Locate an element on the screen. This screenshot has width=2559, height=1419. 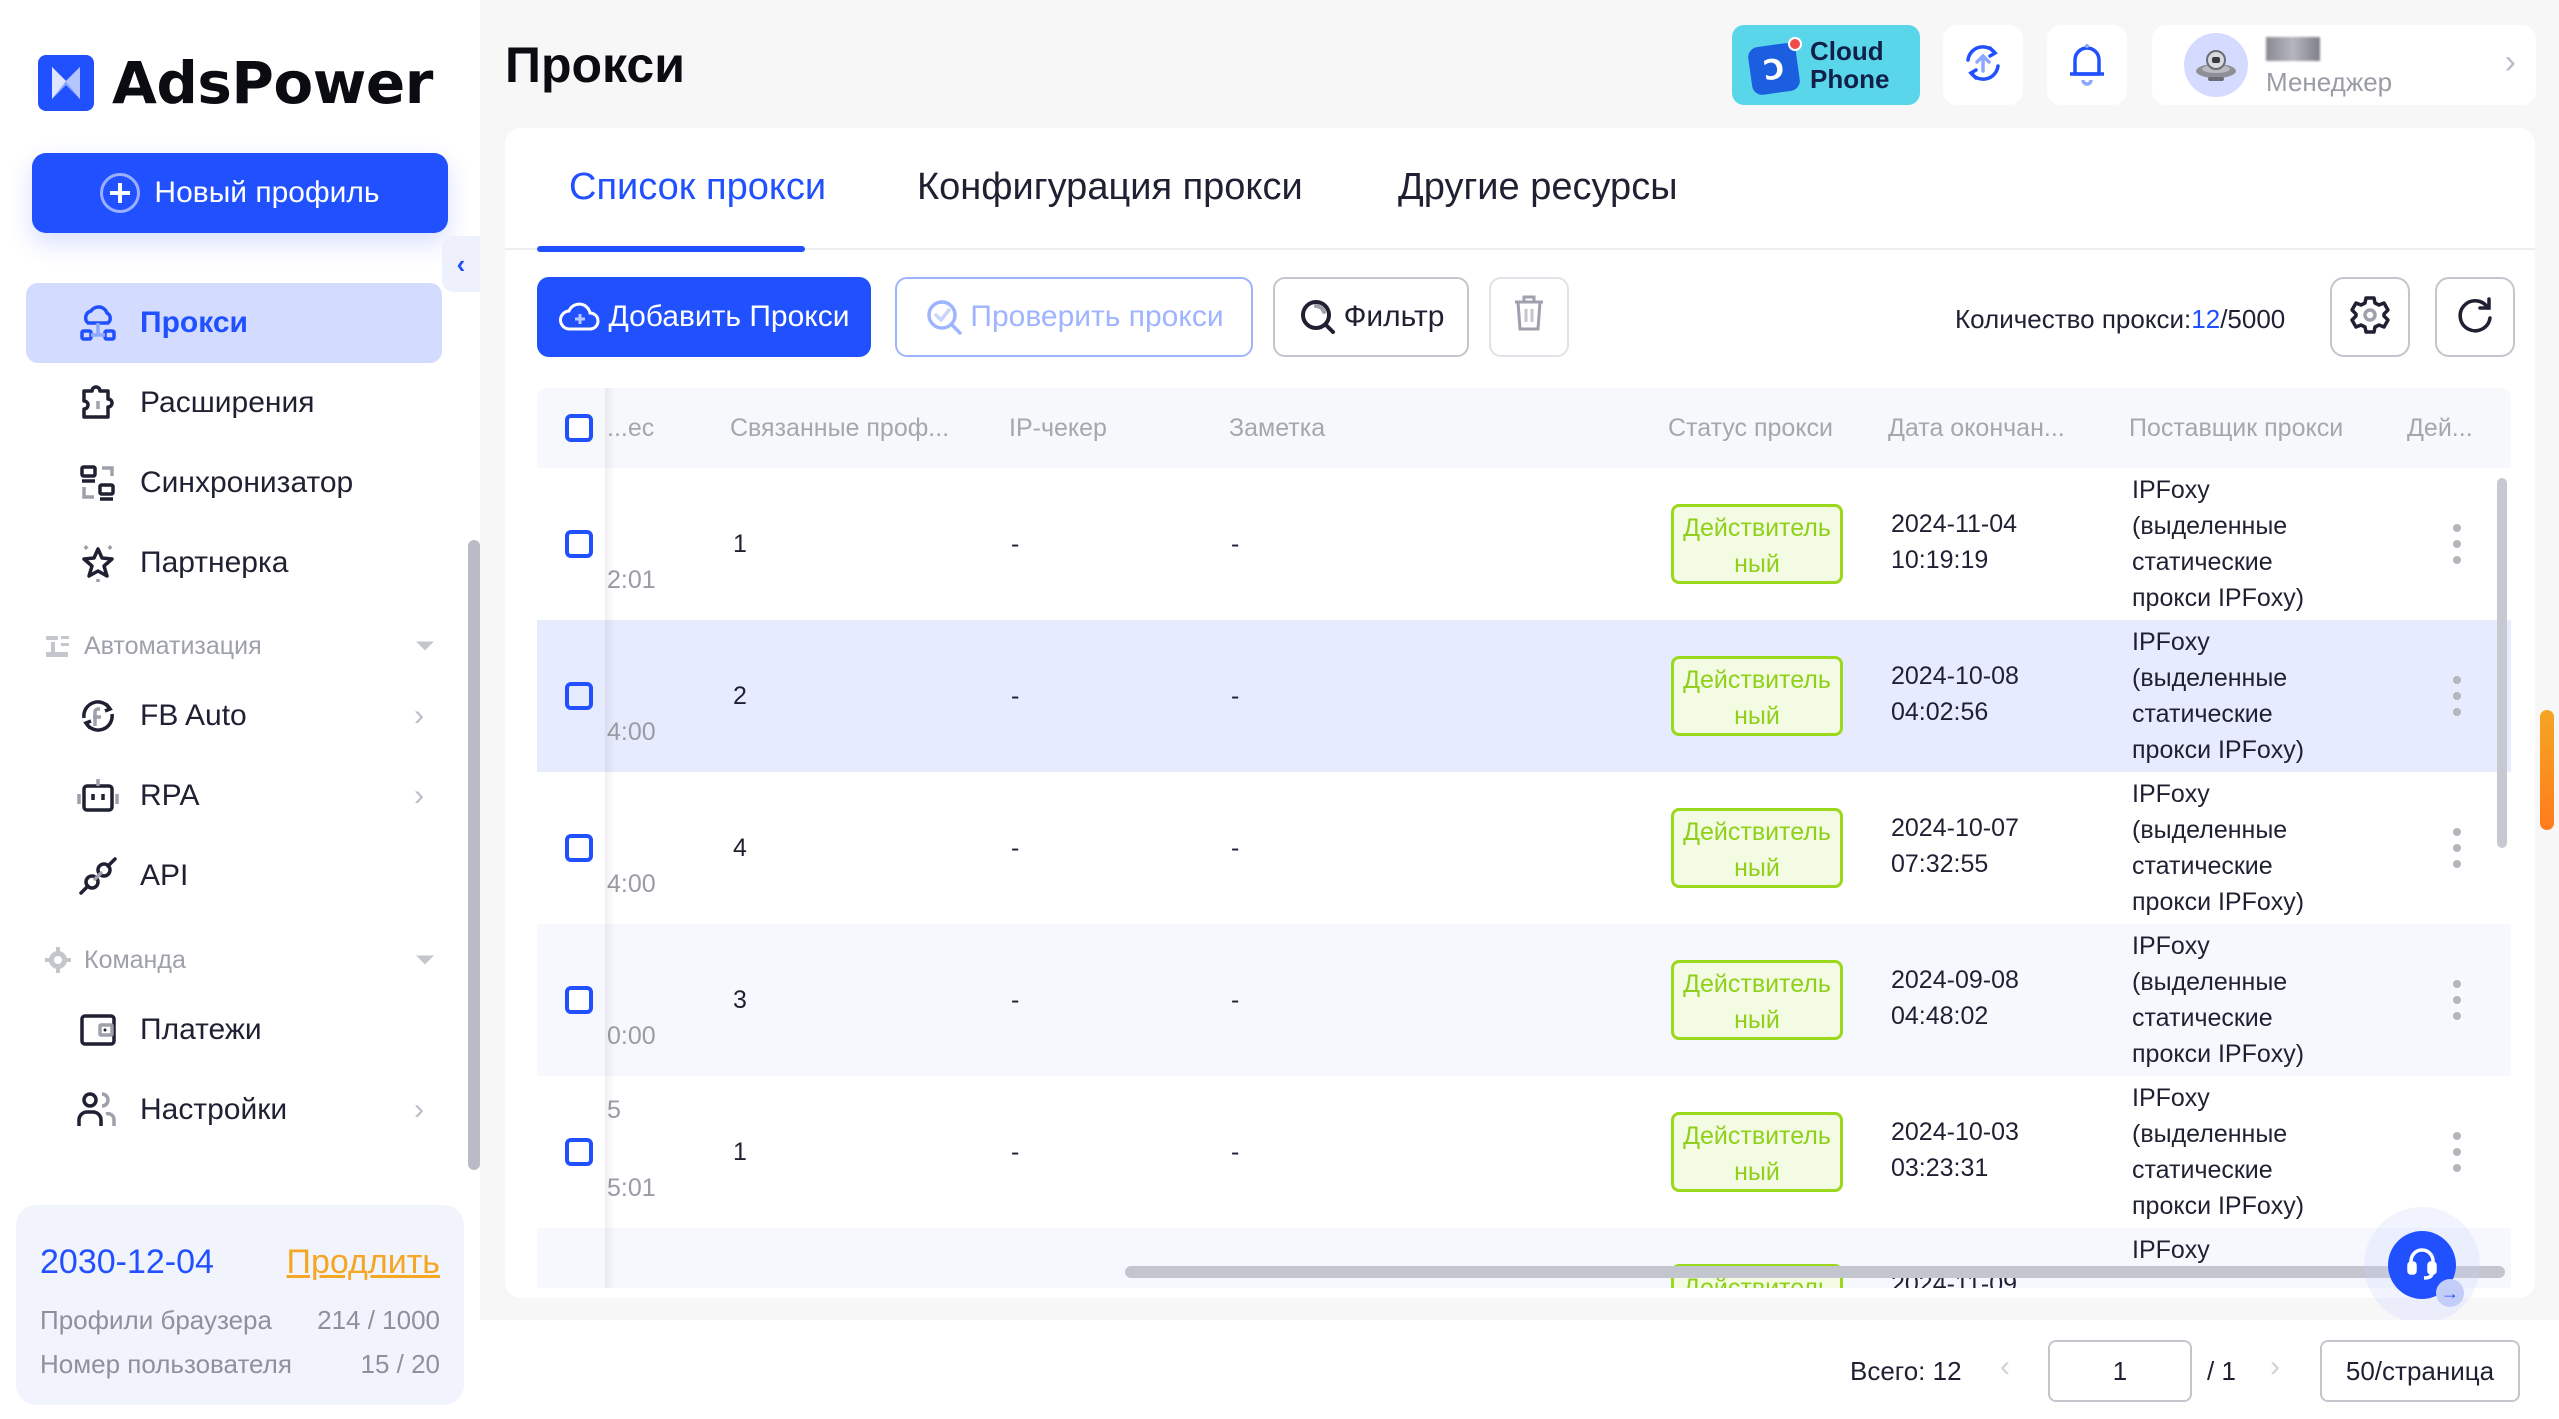
proxy-count: Количество прокси:12/5000 is located at coordinates (2120, 319).